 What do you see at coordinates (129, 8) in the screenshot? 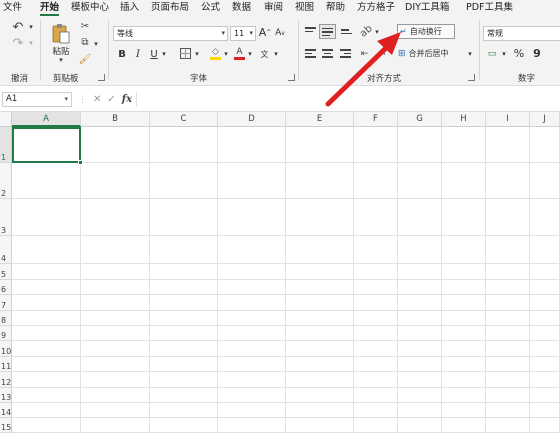
I see `tab-insert: 插入` at bounding box center [129, 8].